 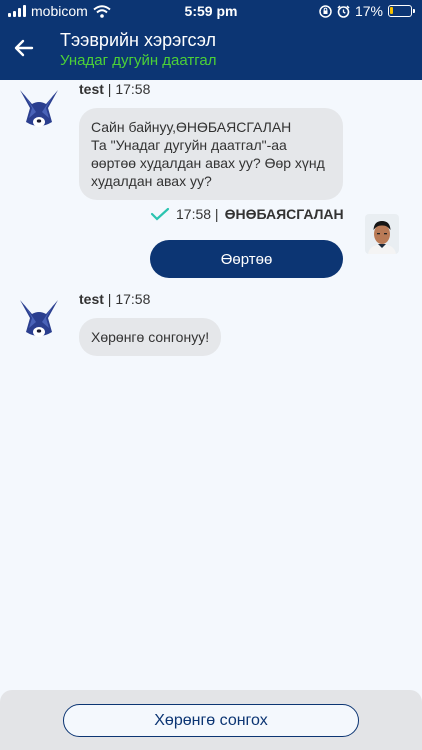 What do you see at coordinates (151, 181) in the screenshot?
I see `message-line: худалдан авах уу?` at bounding box center [151, 181].